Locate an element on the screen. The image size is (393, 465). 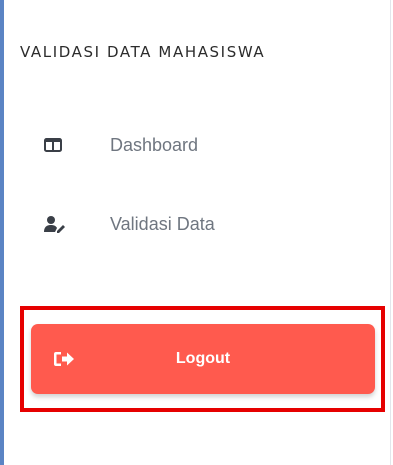
brand-title: VALIDASI DATA MAHASISWA is located at coordinates (142, 52).